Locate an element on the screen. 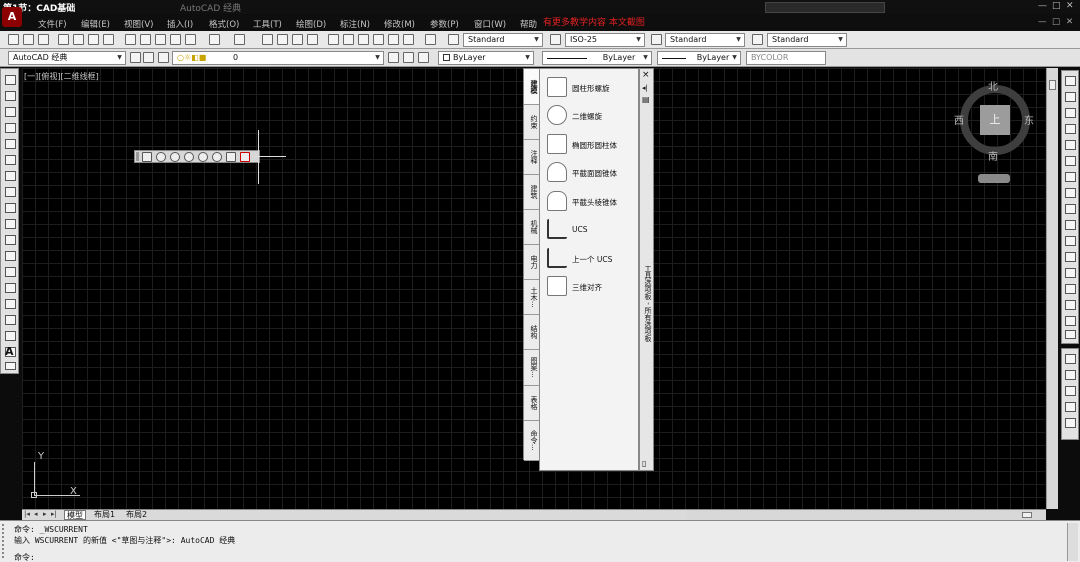 This screenshot has height=562, width=1080. color-dropdown: ByLayer ▼ is located at coordinates (486, 58).